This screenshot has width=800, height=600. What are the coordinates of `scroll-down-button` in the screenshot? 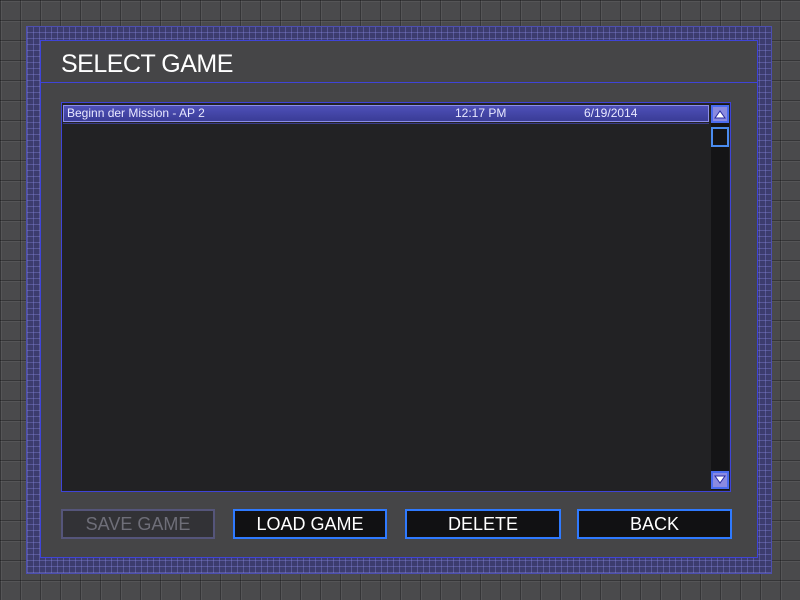 It's located at (720, 480).